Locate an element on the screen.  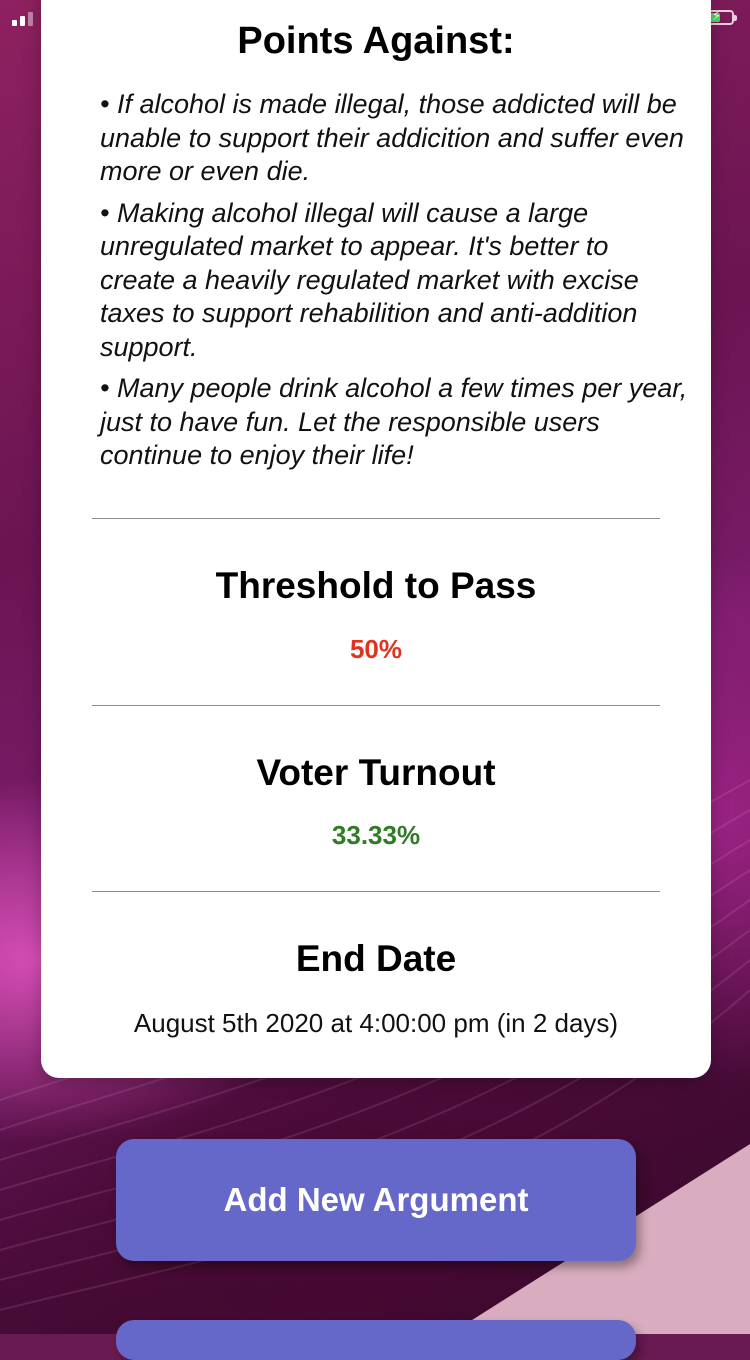
points-against-title: Points Against: is located at coordinates (376, 41).